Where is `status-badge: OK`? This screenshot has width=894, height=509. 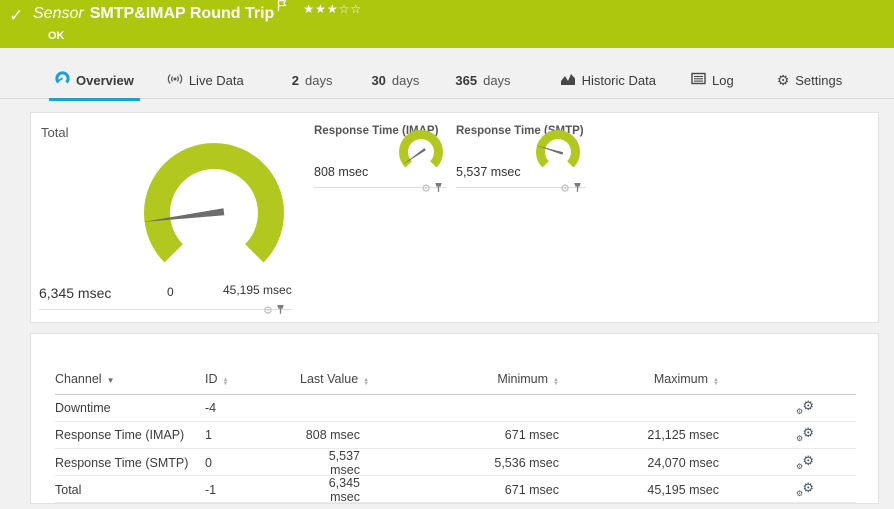
status-badge: OK is located at coordinates (56, 36).